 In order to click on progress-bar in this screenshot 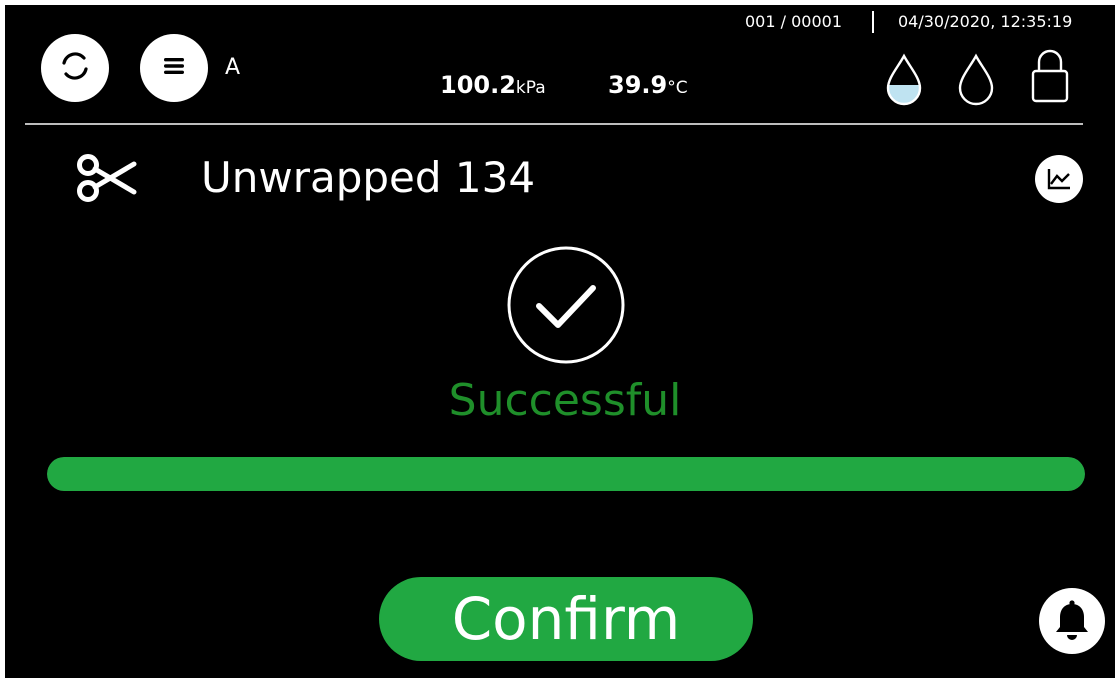, I will do `click(566, 474)`.